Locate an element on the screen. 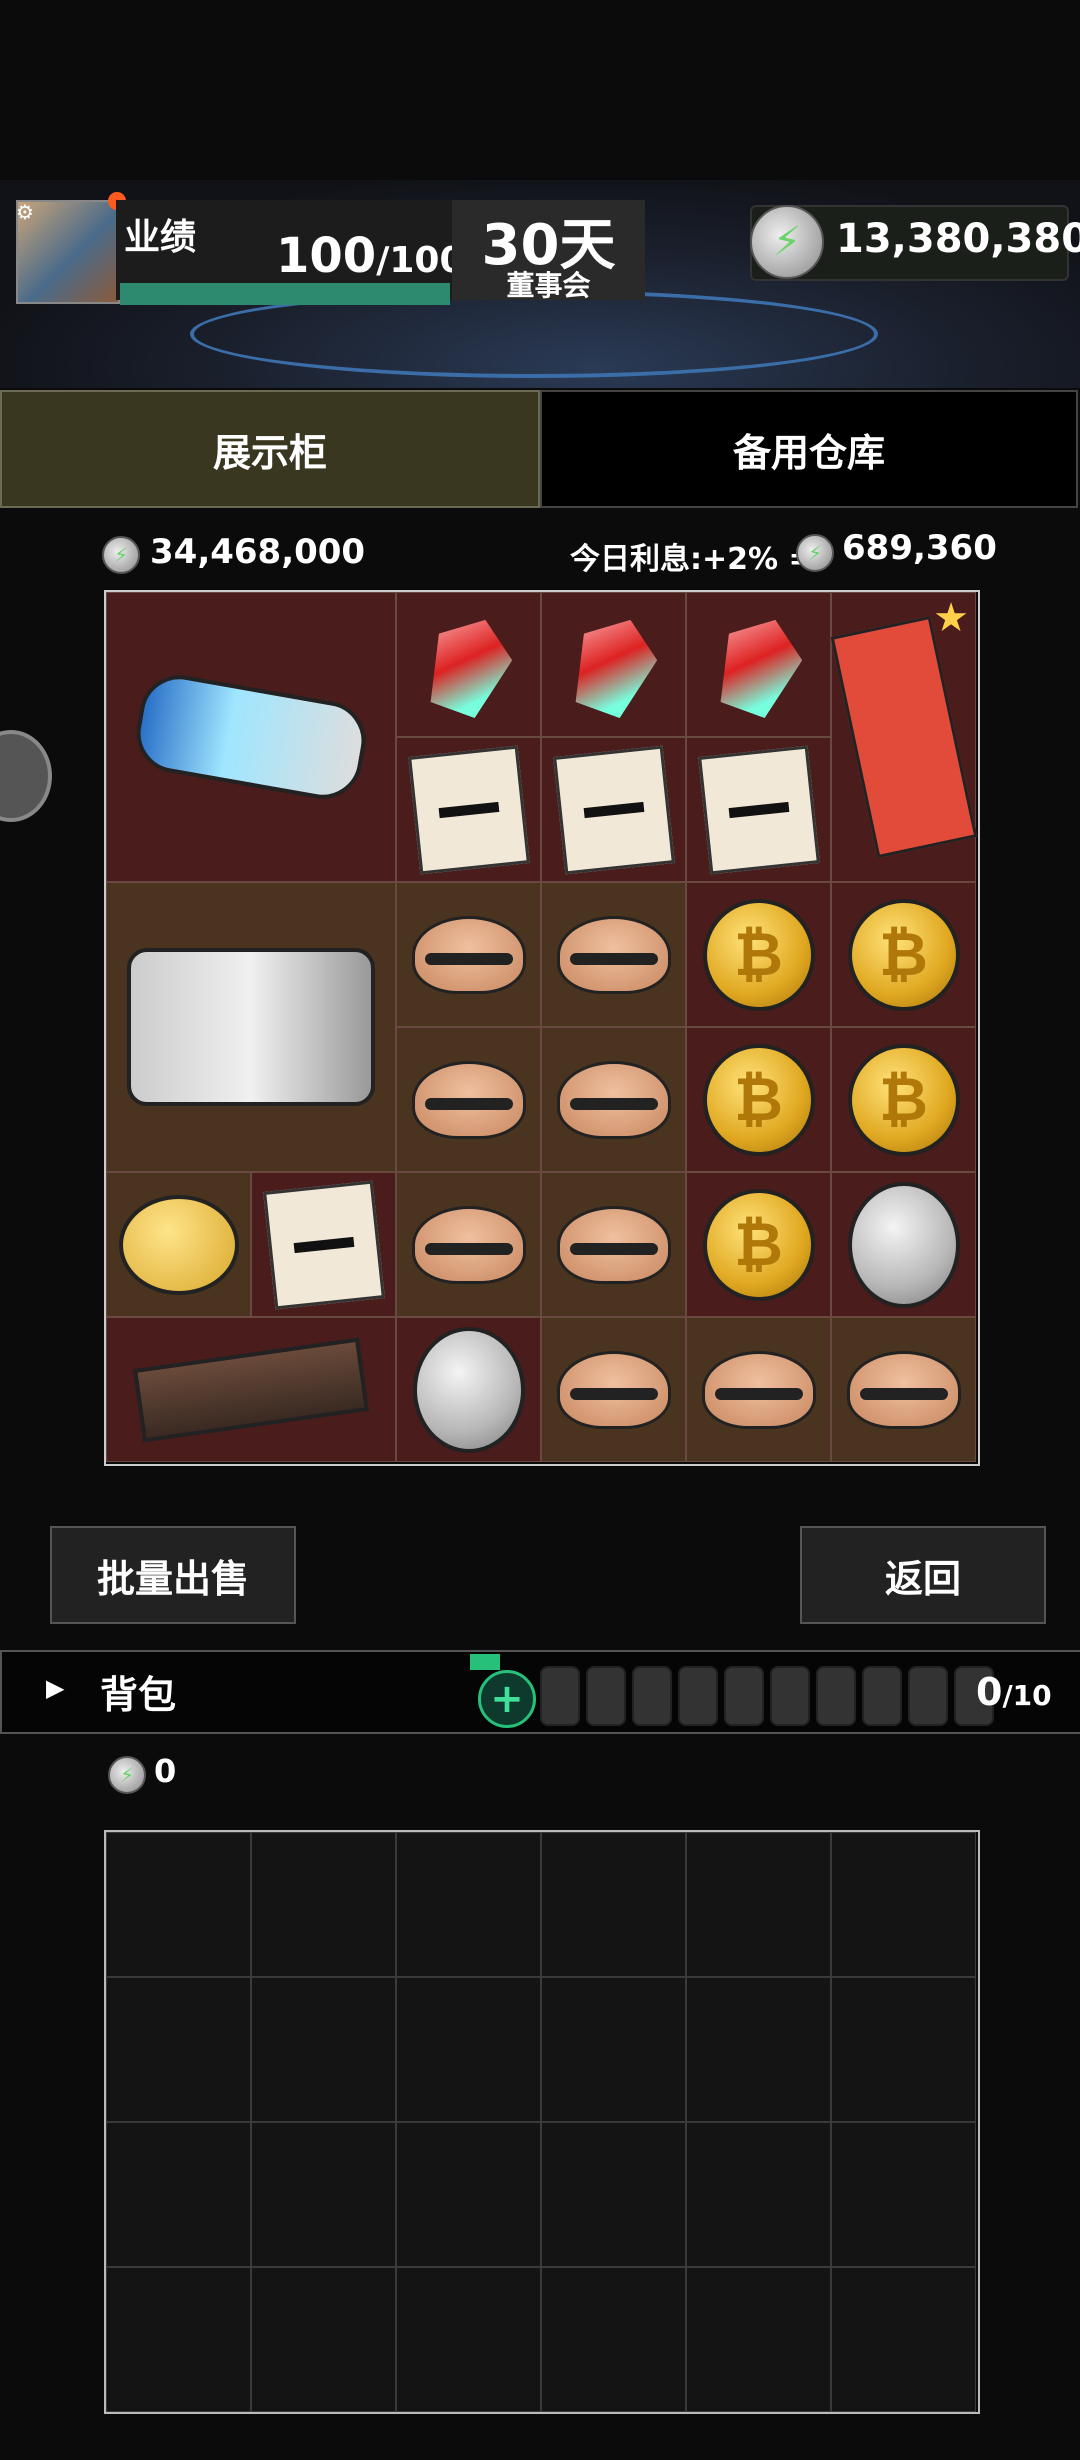  backpack-count-current: 0 is located at coordinates (989, 1692).